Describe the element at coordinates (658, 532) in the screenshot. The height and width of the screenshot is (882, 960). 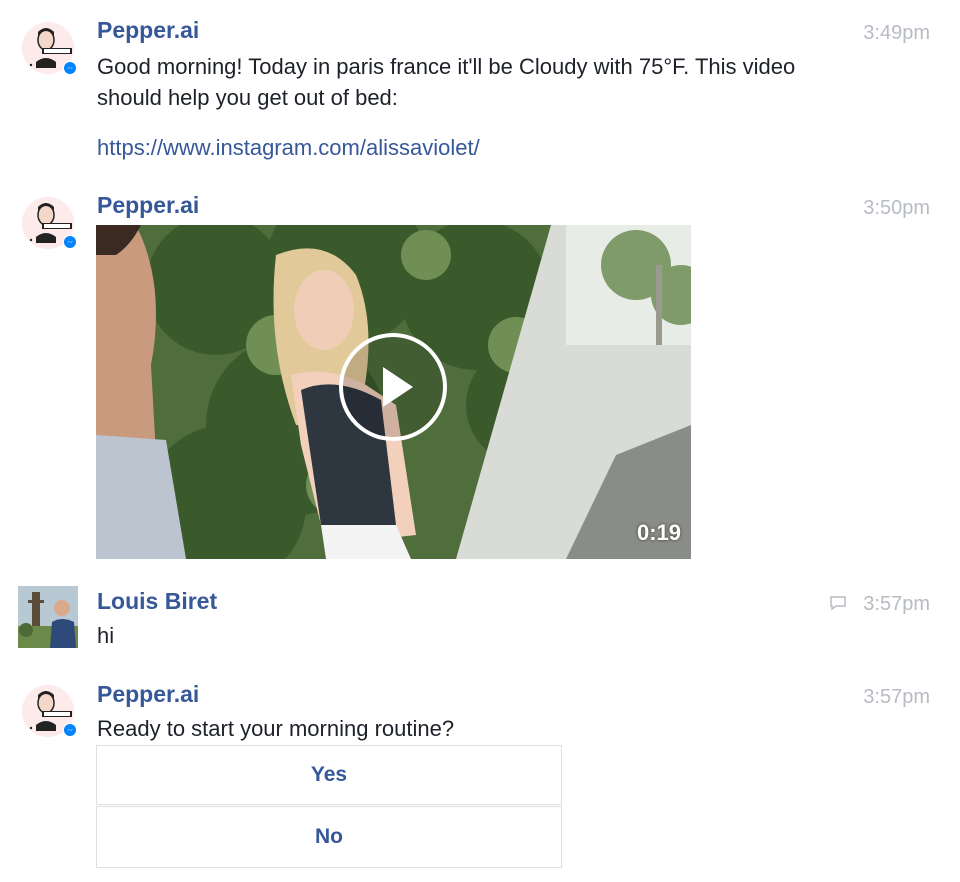
I see `video-duration: 0:19` at that location.